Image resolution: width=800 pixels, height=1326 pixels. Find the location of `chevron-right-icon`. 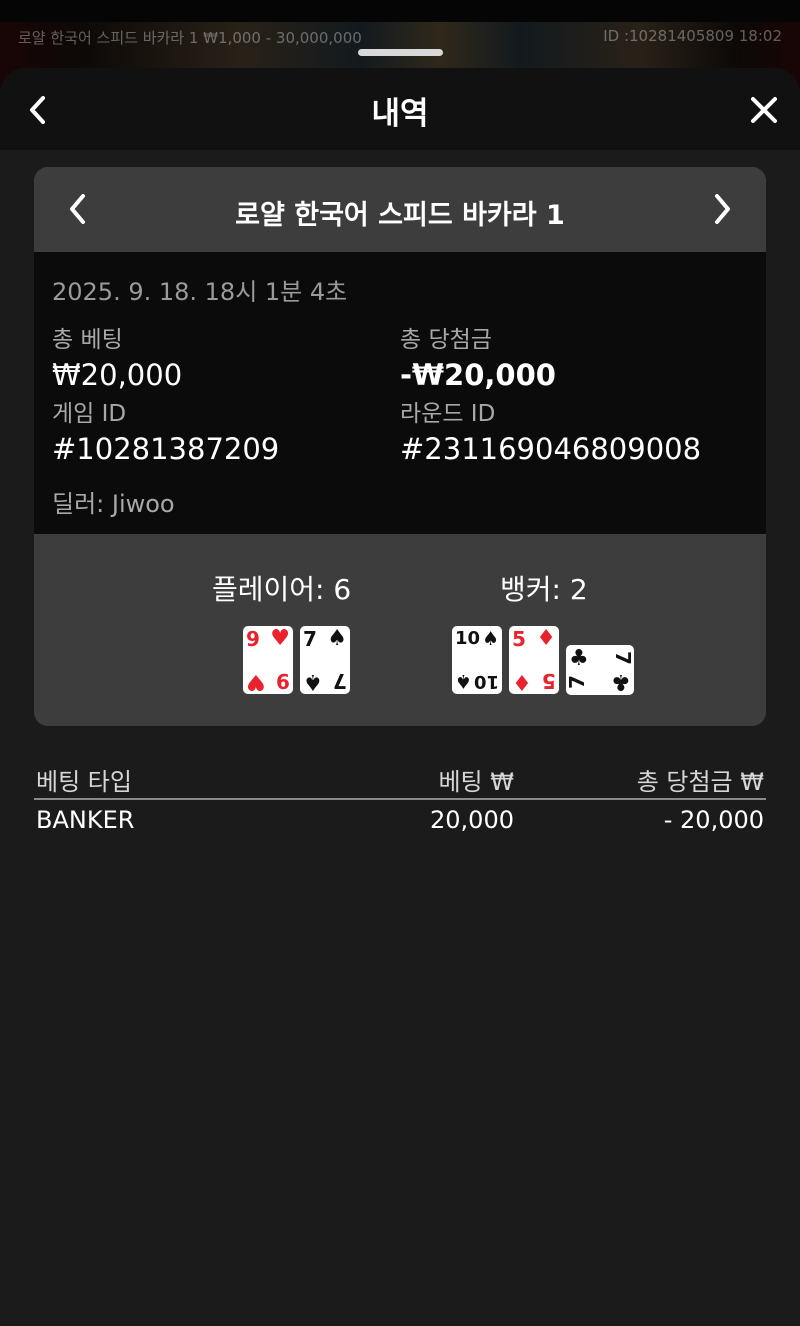

chevron-right-icon is located at coordinates (722, 209).